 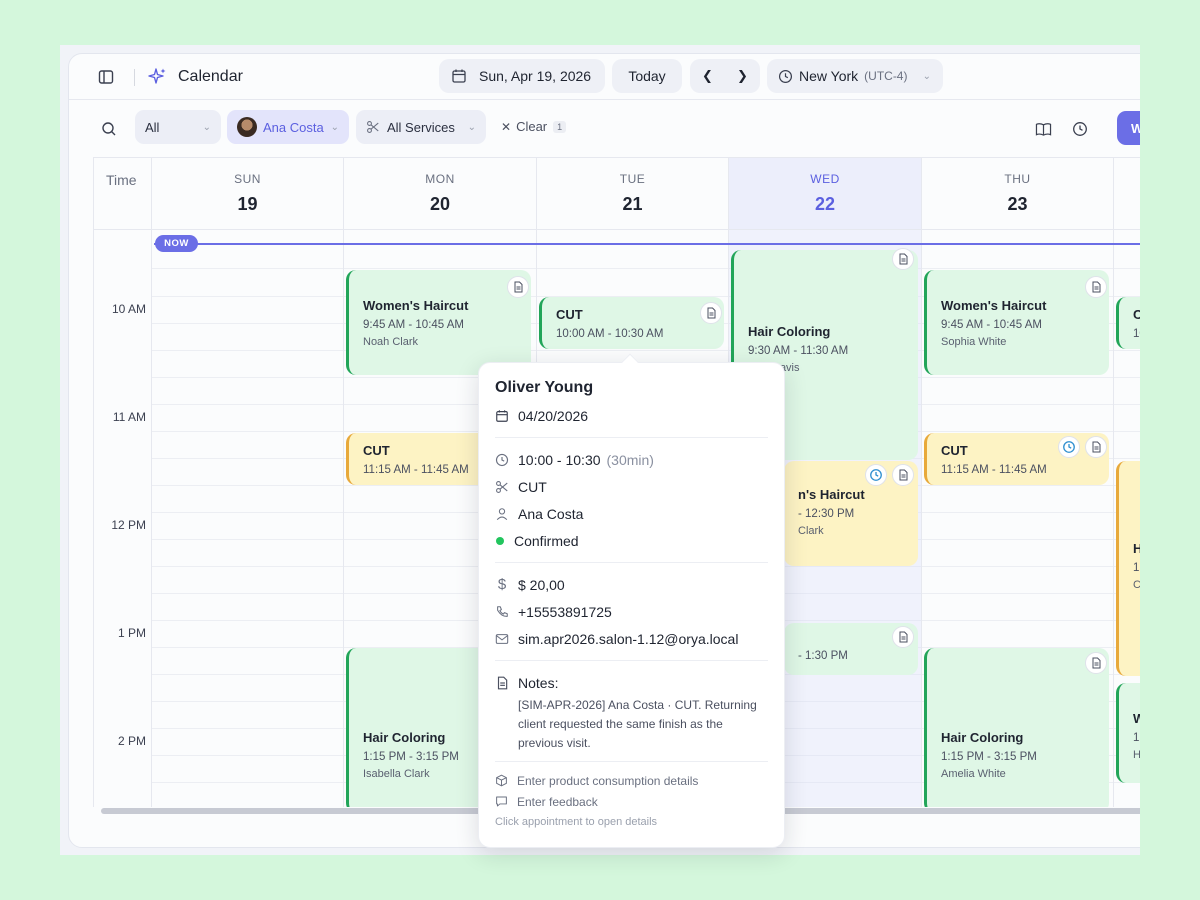 What do you see at coordinates (569, 314) in the screenshot?
I see `appointment-title: CUT` at bounding box center [569, 314].